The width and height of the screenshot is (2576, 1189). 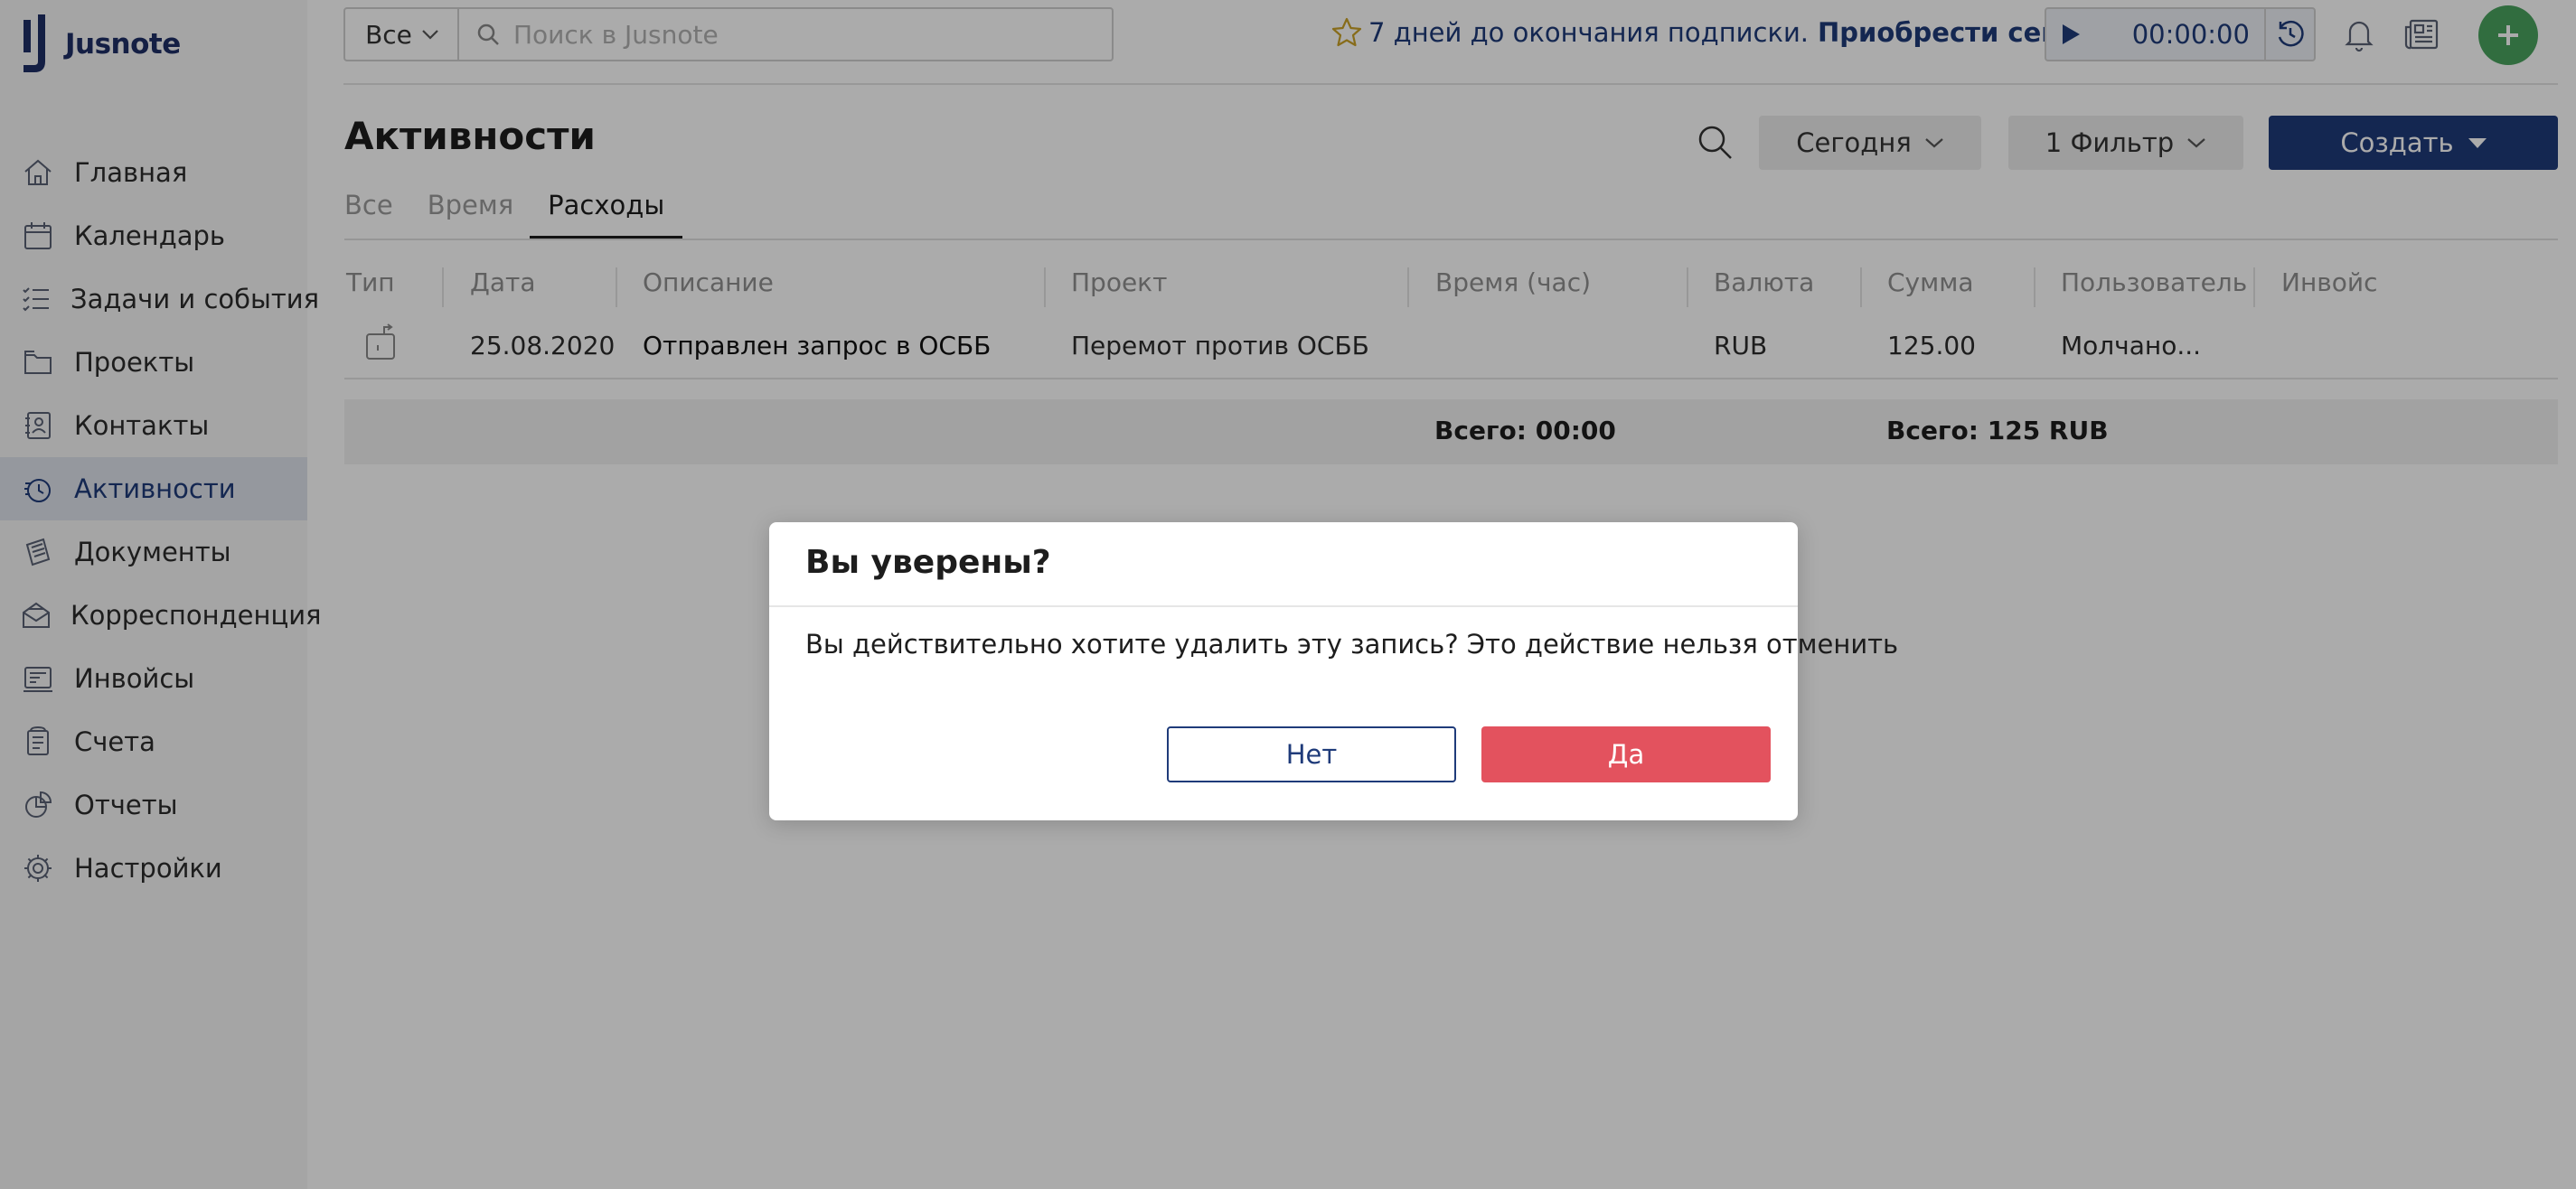 I want to click on dialog-divider, so click(x=1283, y=606).